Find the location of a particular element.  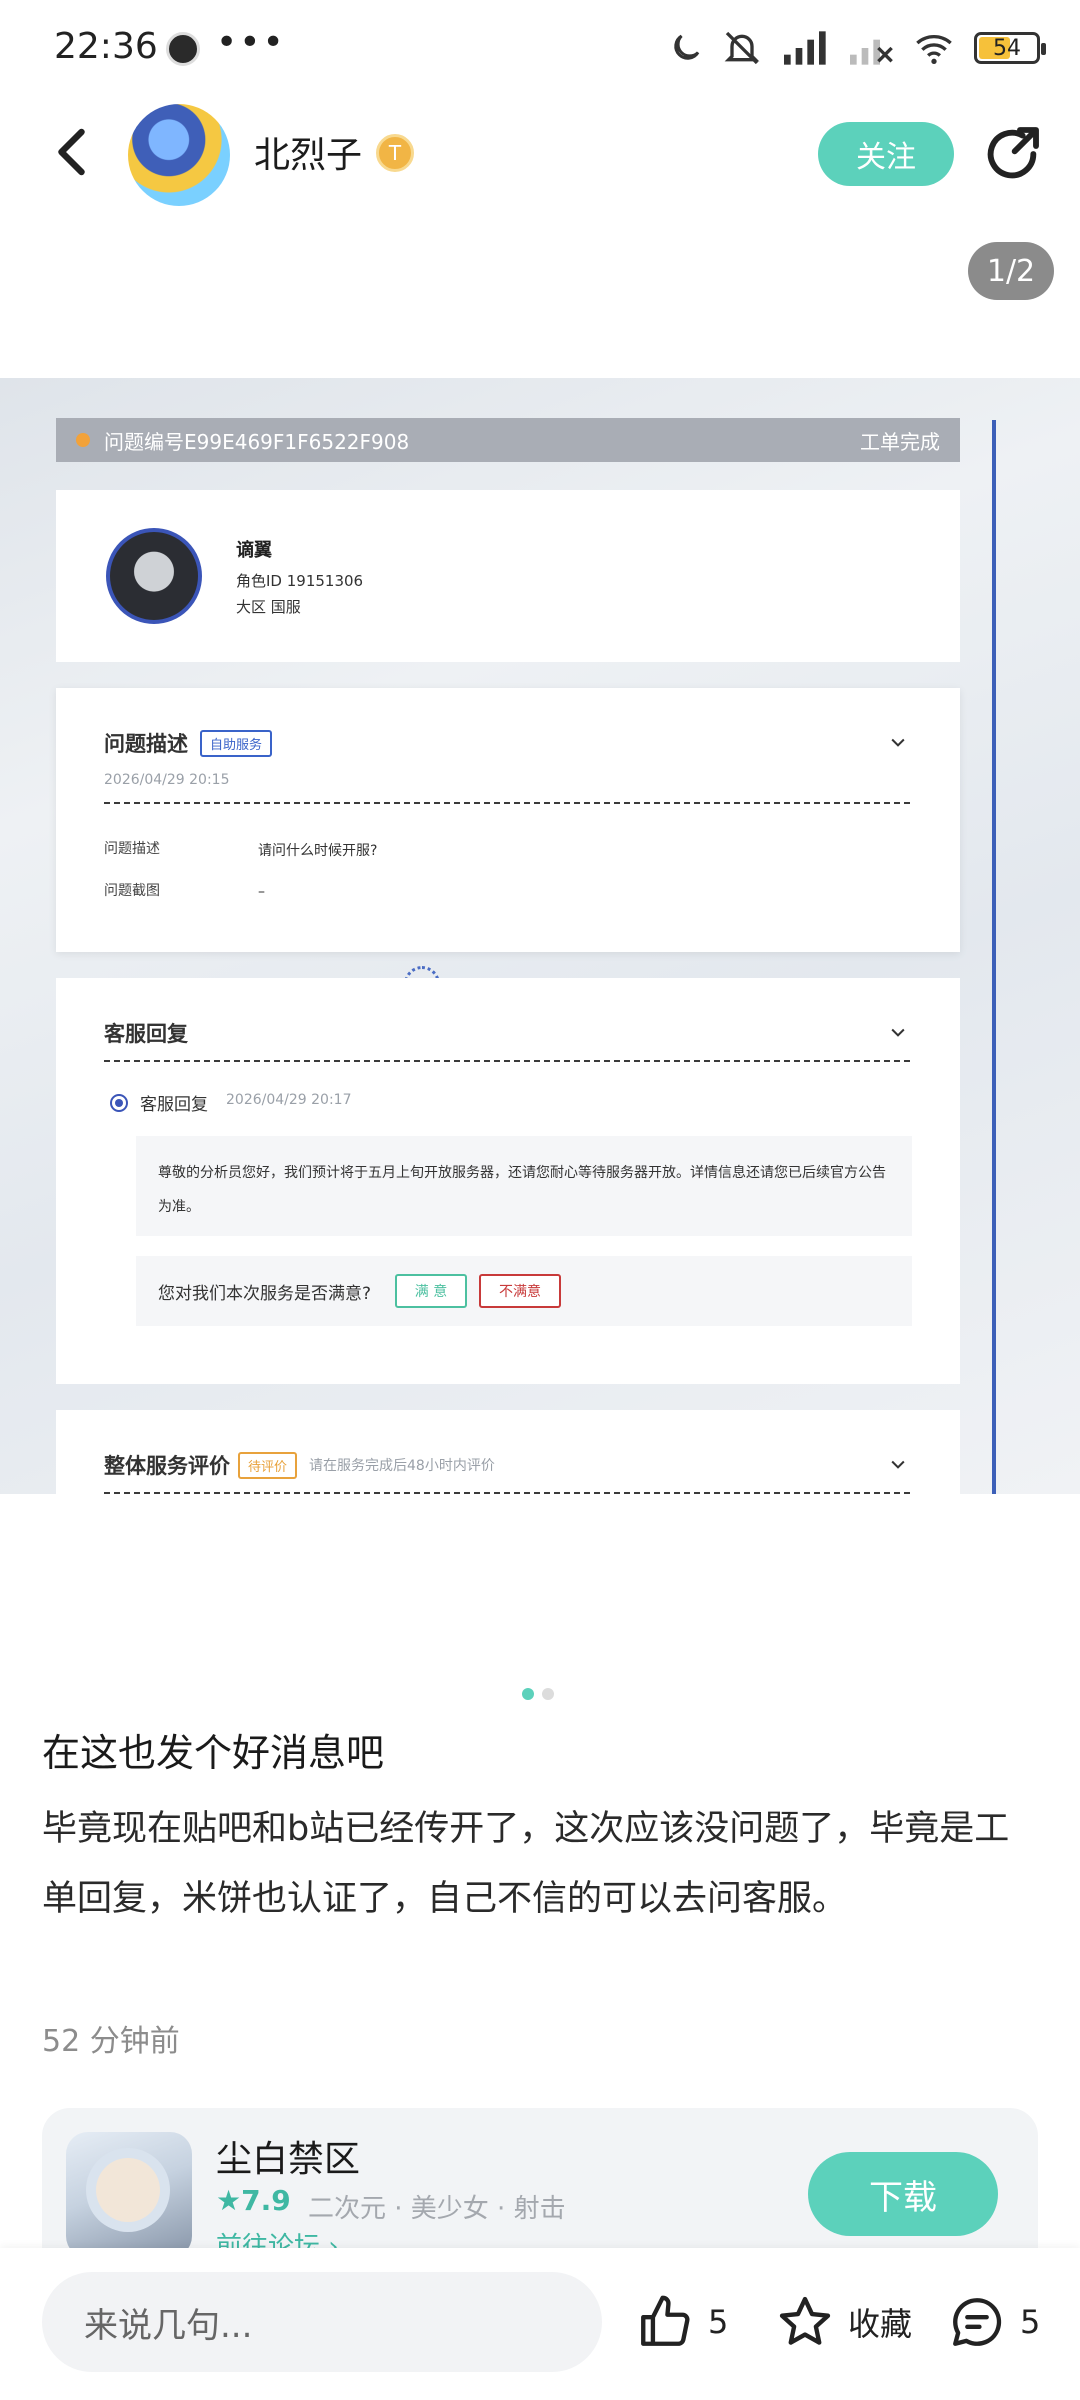

ticket-id: 问题编号E99E469F1F6522F908 is located at coordinates (257, 441).